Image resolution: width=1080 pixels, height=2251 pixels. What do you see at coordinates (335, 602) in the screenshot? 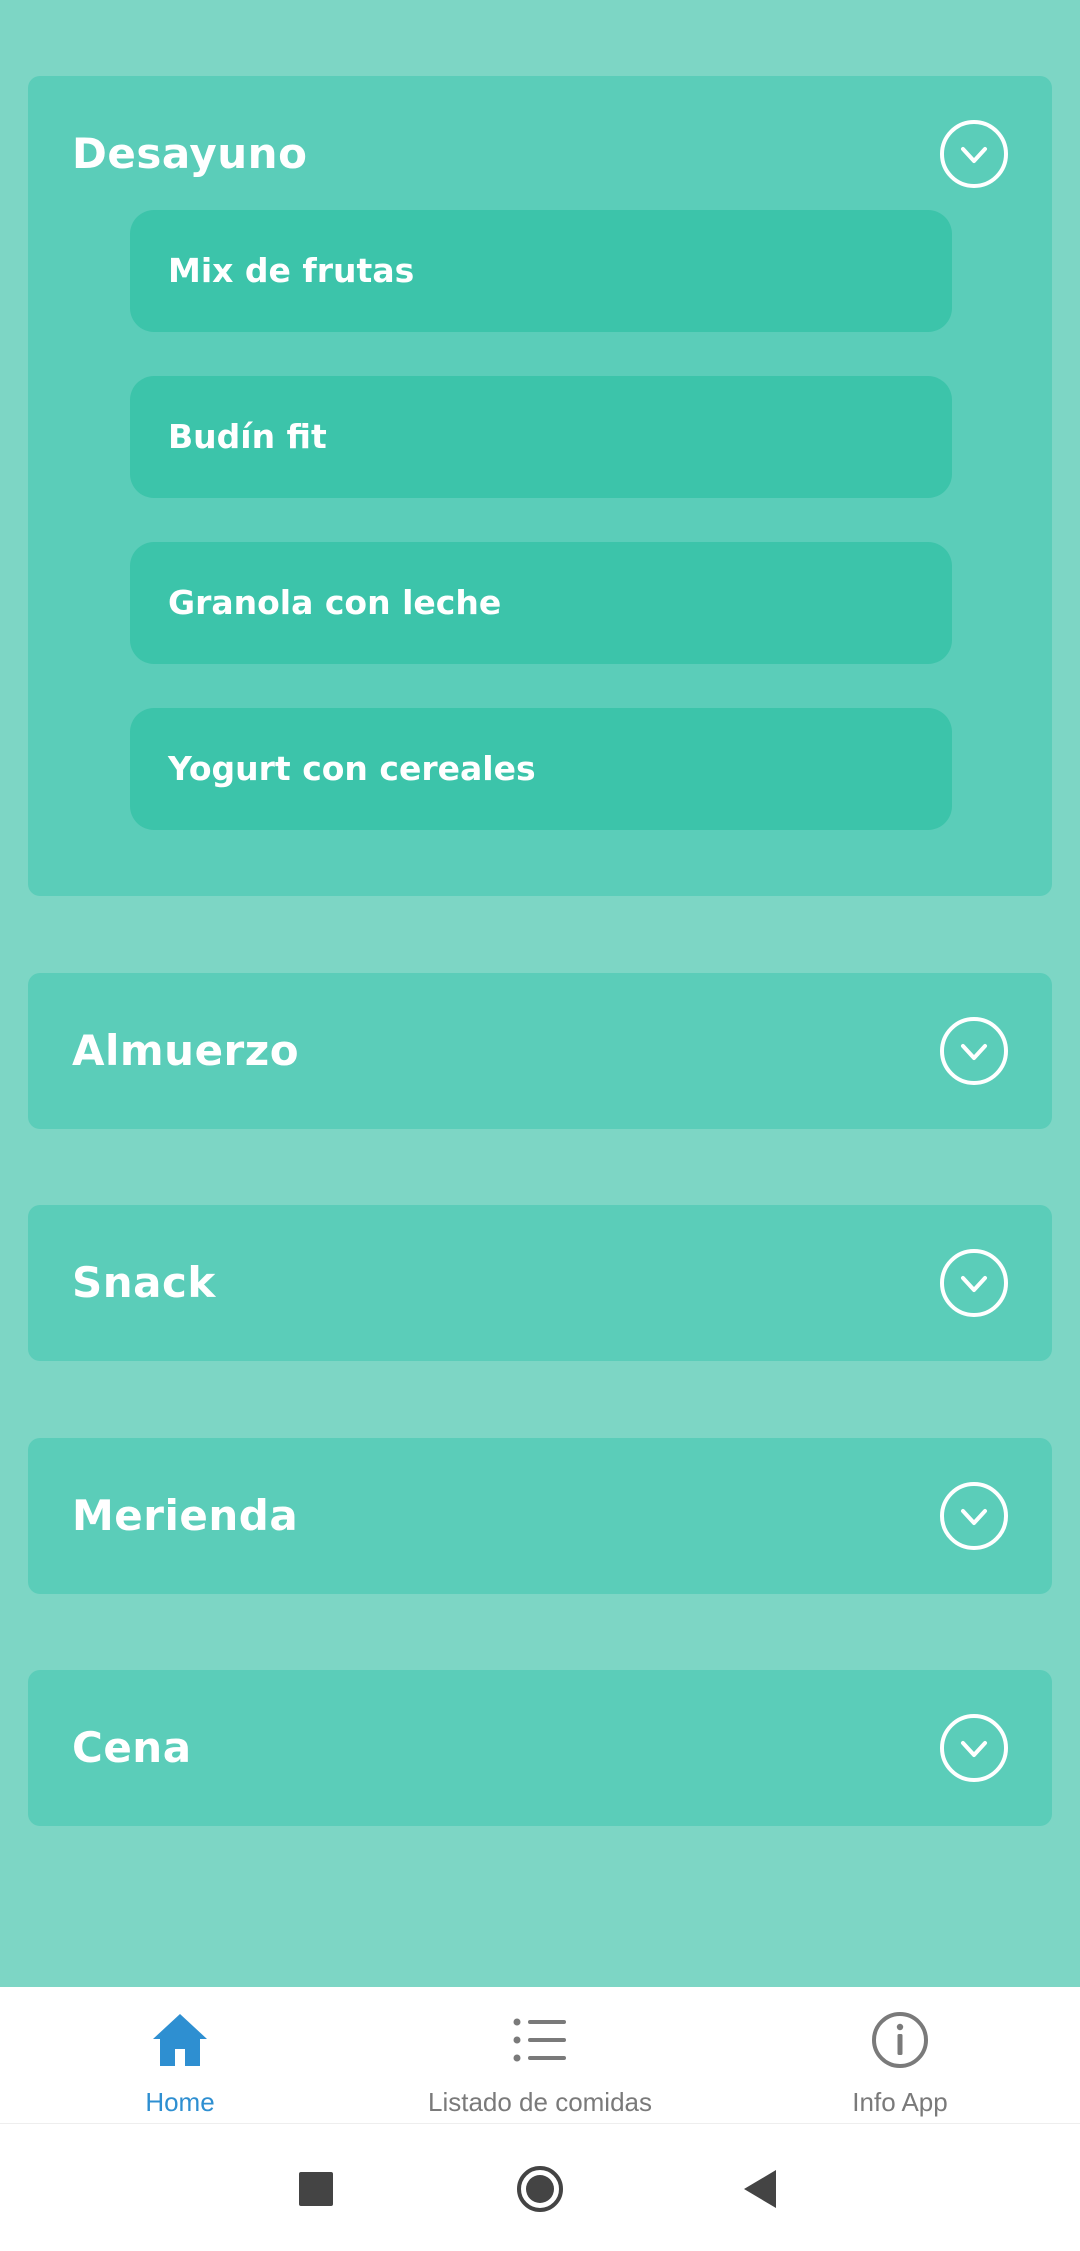
I see `meal-item-label: Granola con leche` at bounding box center [335, 602].